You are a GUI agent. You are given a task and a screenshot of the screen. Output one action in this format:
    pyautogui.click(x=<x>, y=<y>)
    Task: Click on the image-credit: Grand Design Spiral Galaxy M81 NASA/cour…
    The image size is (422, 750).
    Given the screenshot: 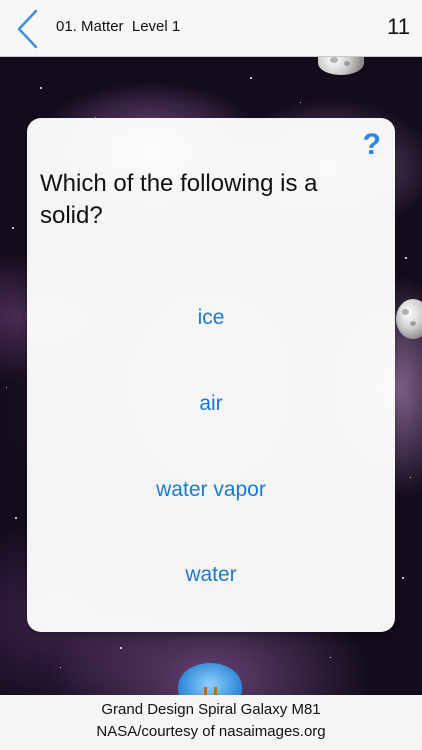 What is the action you would take?
    pyautogui.click(x=211, y=722)
    